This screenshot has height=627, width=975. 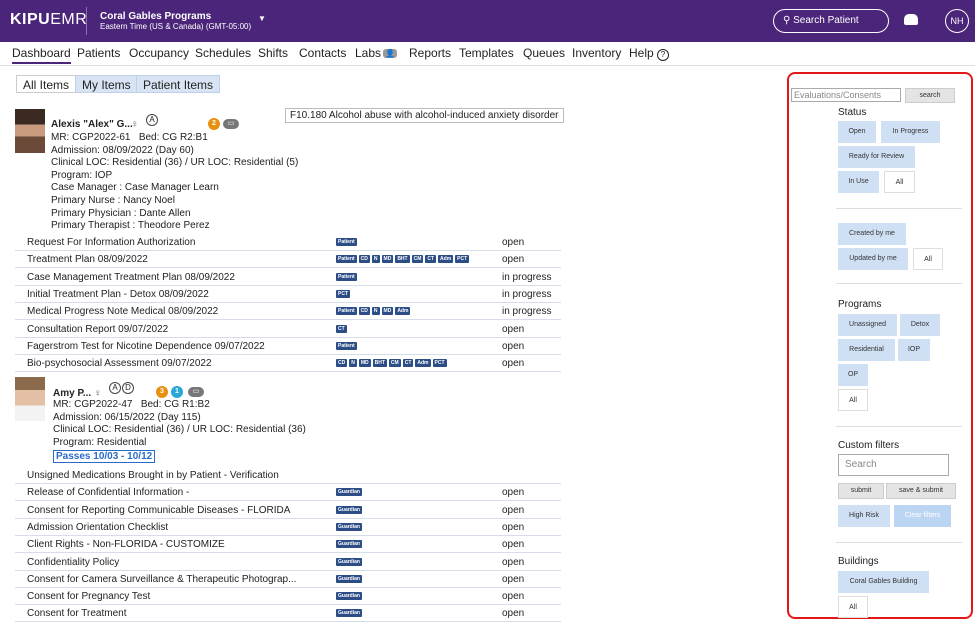 I want to click on filter-ready-for-review: Ready for Review, so click(x=876, y=157).